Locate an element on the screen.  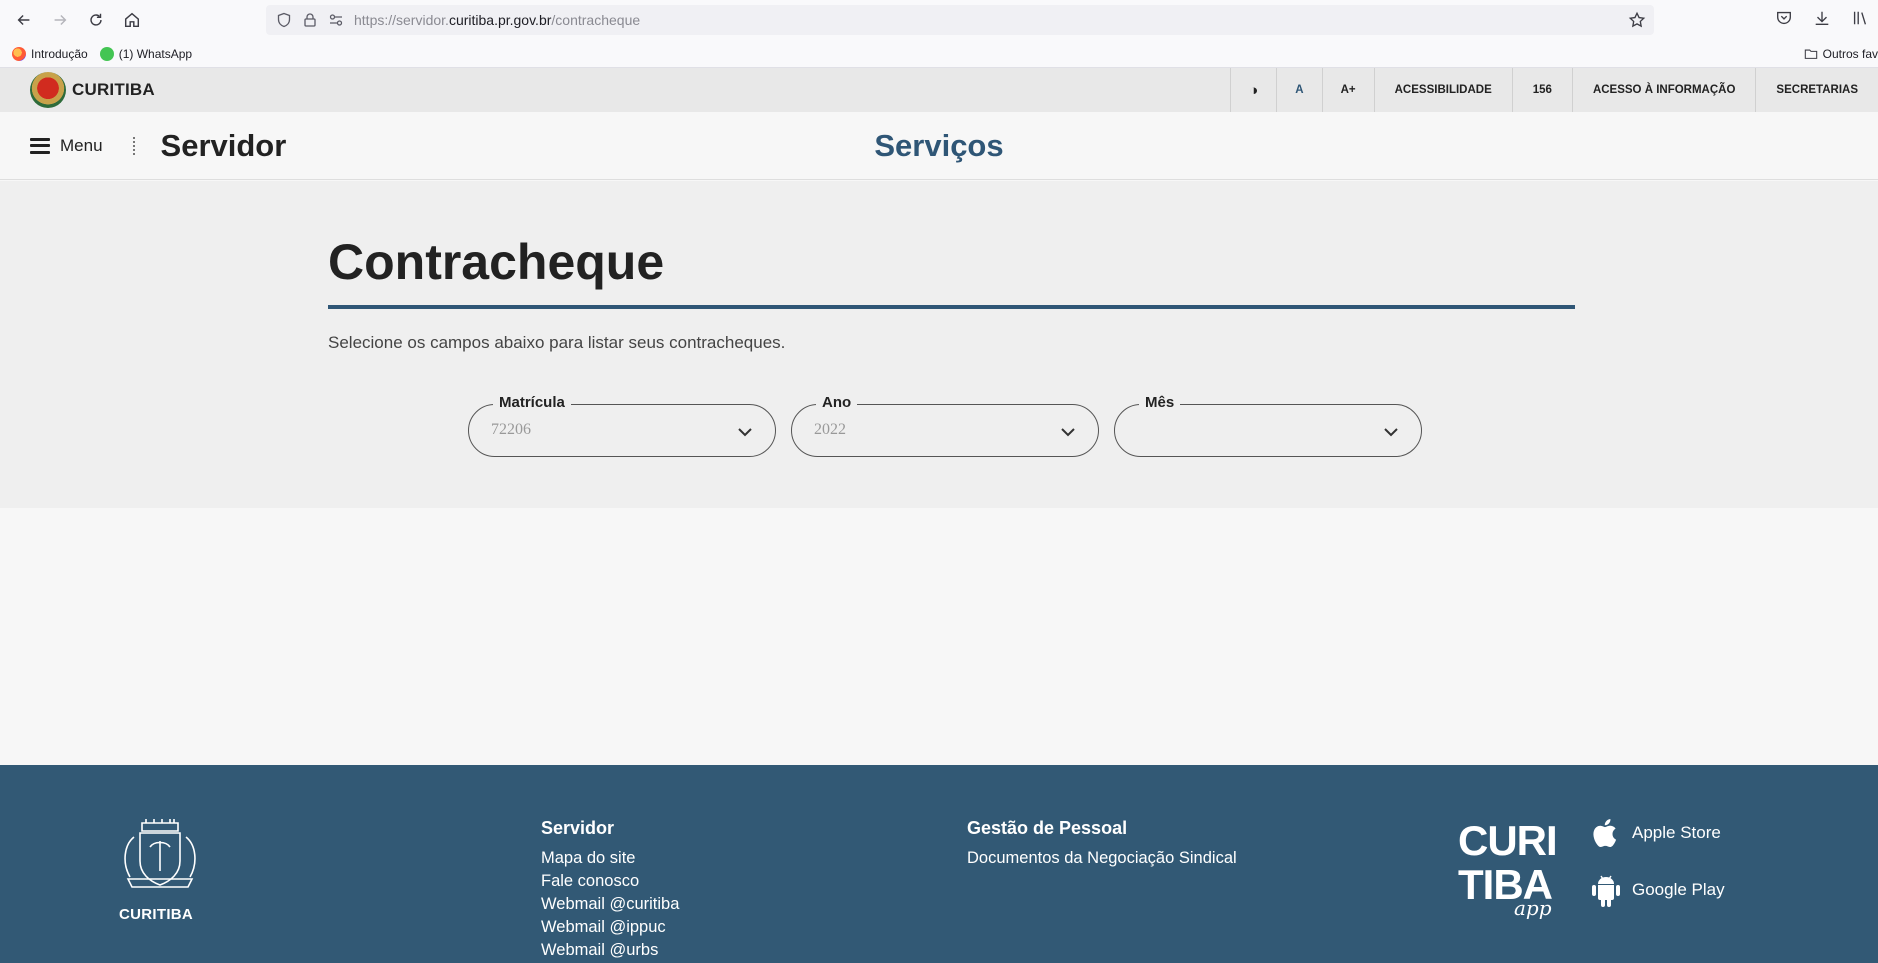
footer-link-webmail-ippuc: Webmail @ippuc is located at coordinates (610, 927).